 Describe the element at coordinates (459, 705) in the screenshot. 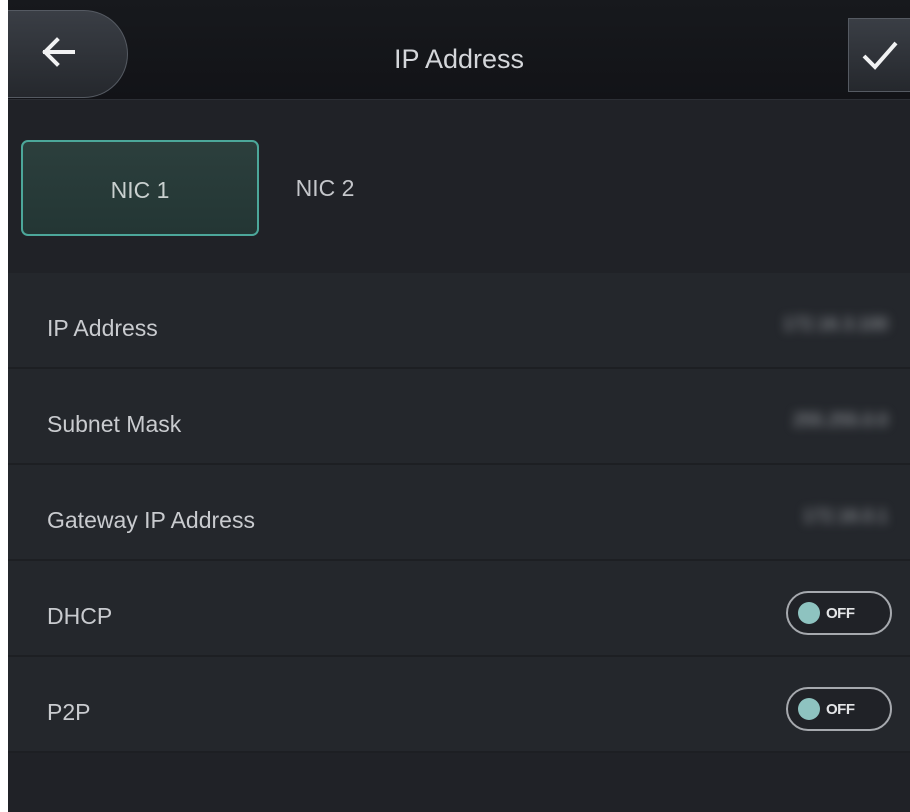

I see `p2p-row: P2P OFF` at that location.